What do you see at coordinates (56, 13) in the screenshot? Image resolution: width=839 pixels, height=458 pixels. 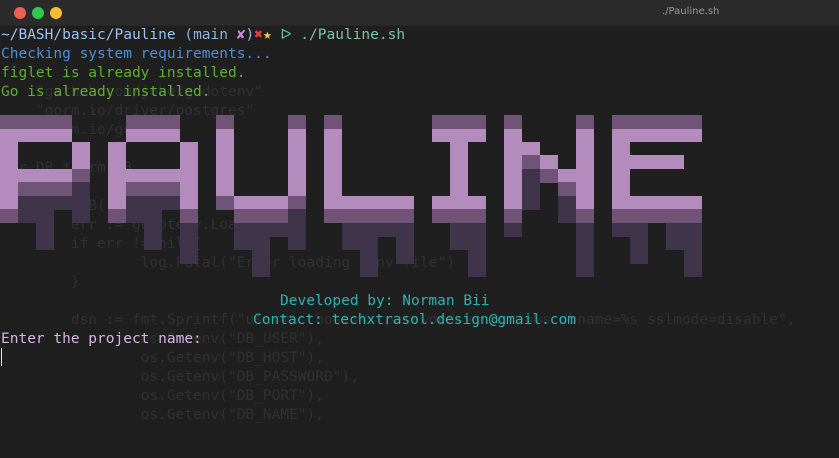 I see `maximize-button` at bounding box center [56, 13].